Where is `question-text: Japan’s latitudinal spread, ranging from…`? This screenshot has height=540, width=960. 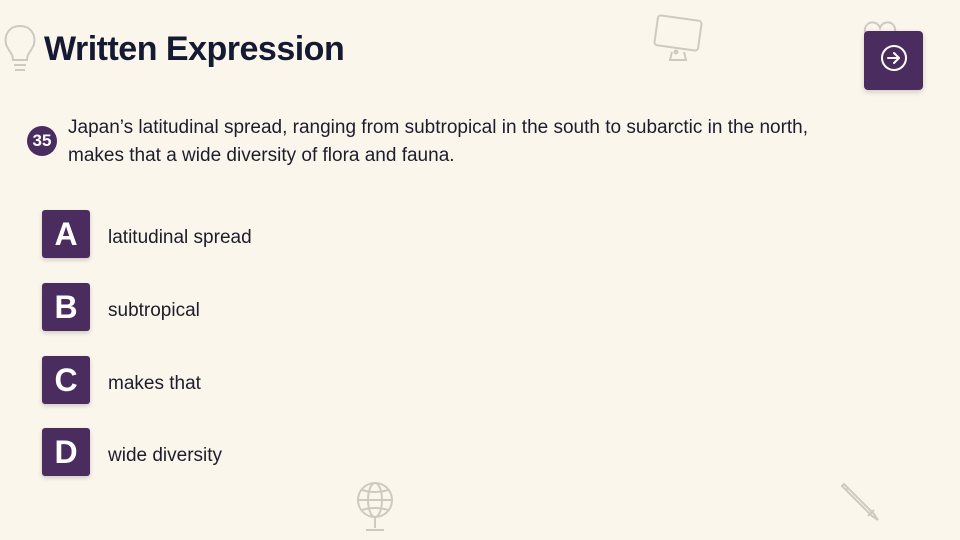
question-text: Japan’s latitudinal spread, ranging from… is located at coordinates (438, 141).